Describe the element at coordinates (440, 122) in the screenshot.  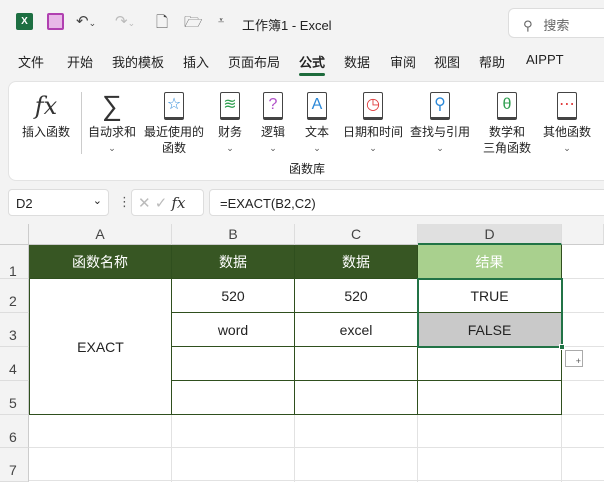
I see `lookup-reference-button: ⚲ 查找与引用 ⌄` at that location.